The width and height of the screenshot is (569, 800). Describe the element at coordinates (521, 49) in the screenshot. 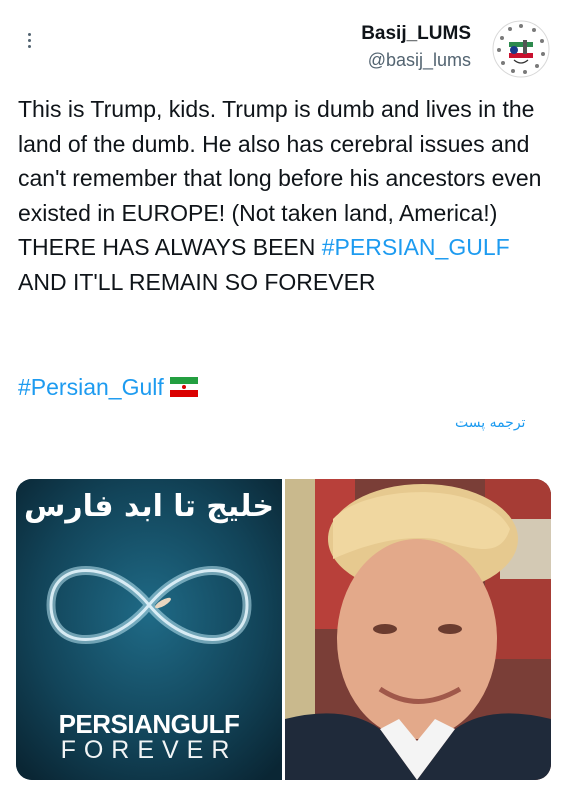

I see `avatar` at that location.